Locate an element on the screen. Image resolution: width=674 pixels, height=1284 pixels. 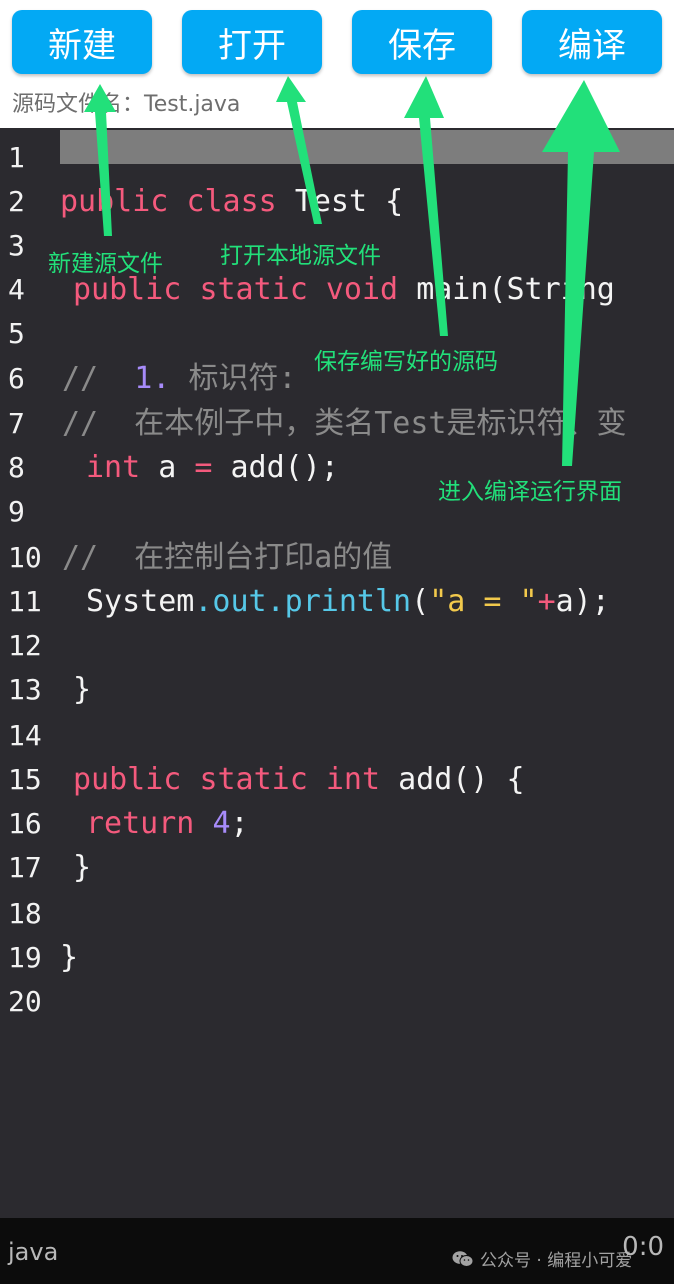
method-signature: main(String is located at coordinates (515, 289).